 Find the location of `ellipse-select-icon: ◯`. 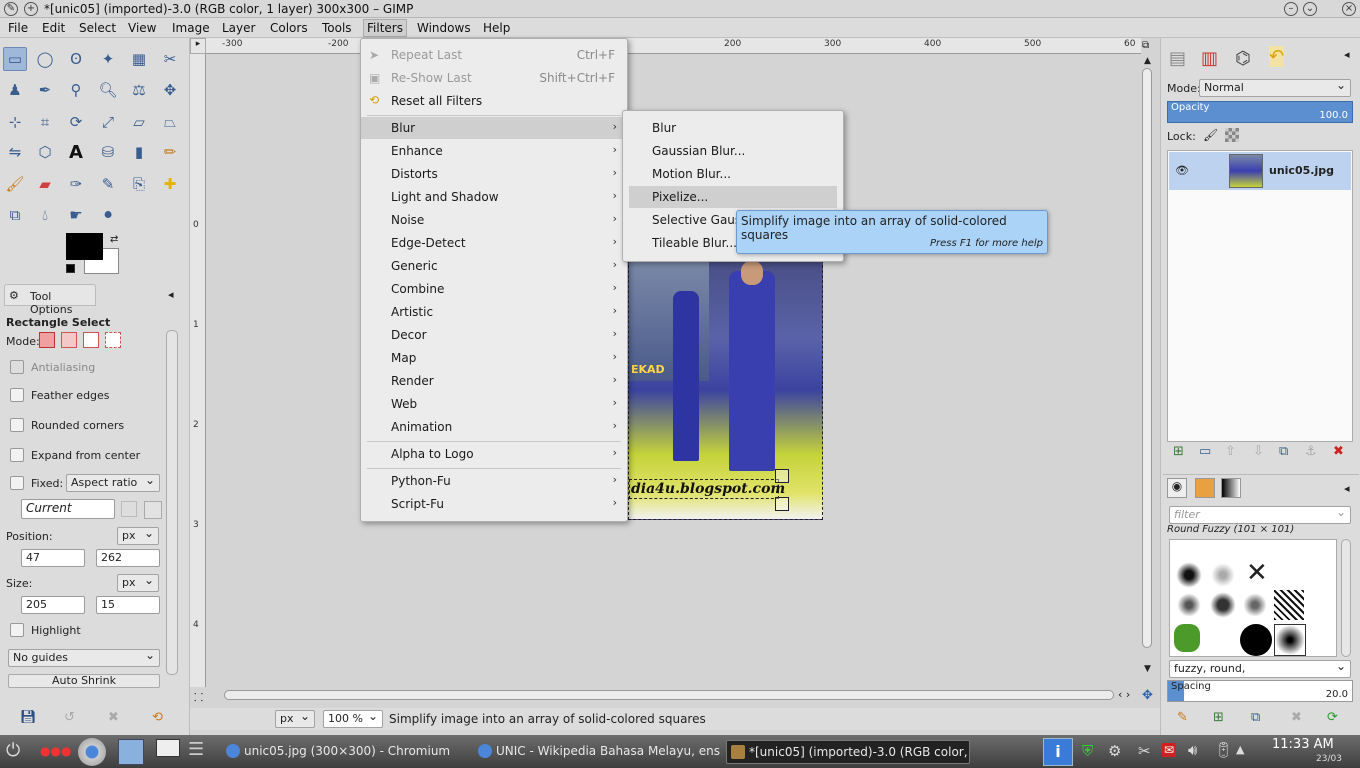

ellipse-select-icon: ◯ is located at coordinates (45, 59).